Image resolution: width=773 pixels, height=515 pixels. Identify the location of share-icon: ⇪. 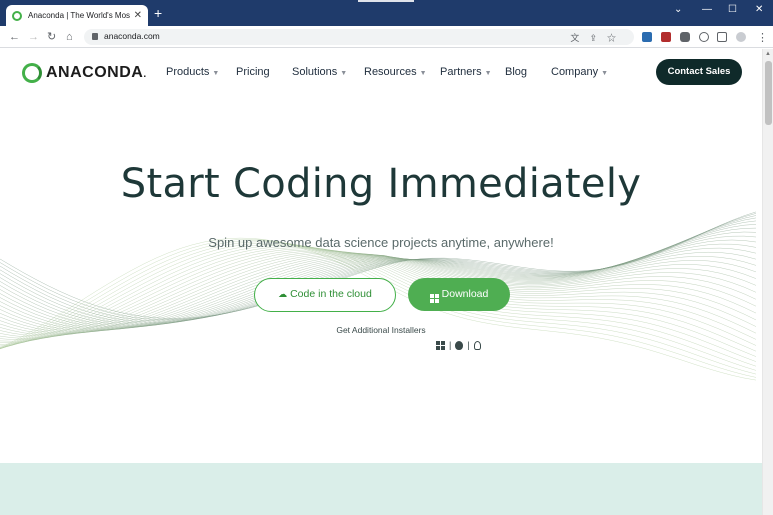
(598, 38).